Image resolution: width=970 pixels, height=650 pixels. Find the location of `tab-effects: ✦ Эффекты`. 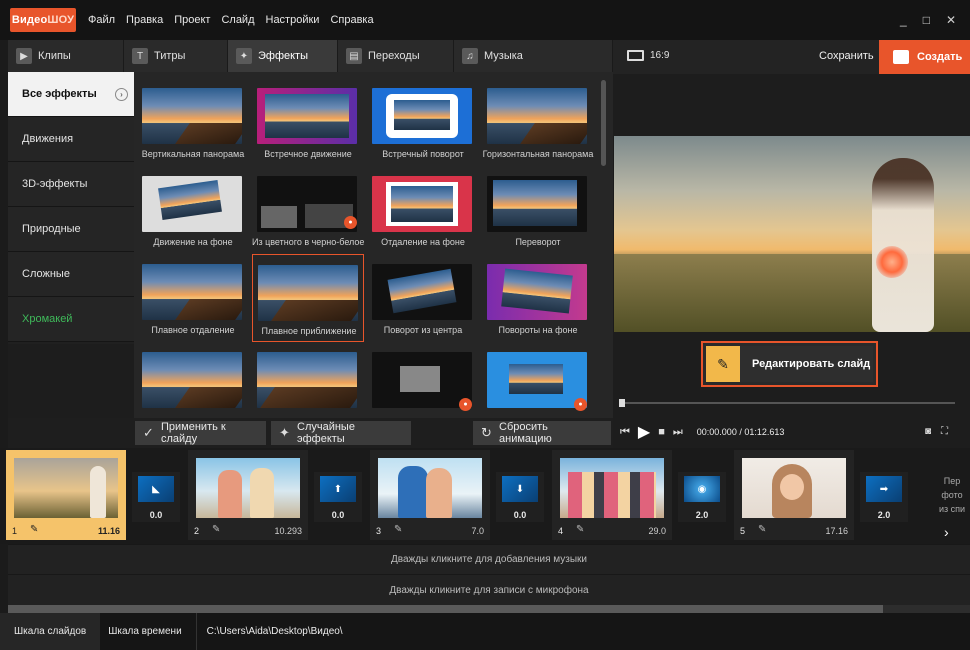

tab-effects: ✦ Эффекты is located at coordinates (283, 56).